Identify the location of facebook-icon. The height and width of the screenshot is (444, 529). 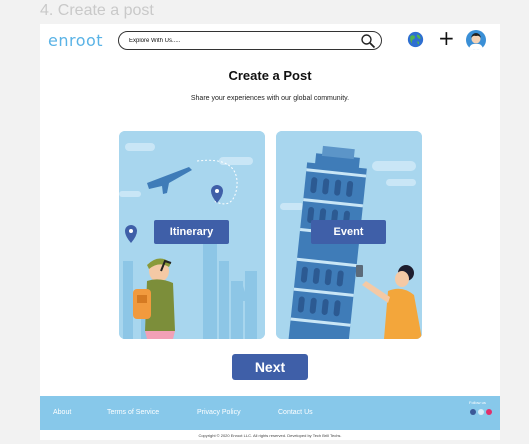
(473, 412).